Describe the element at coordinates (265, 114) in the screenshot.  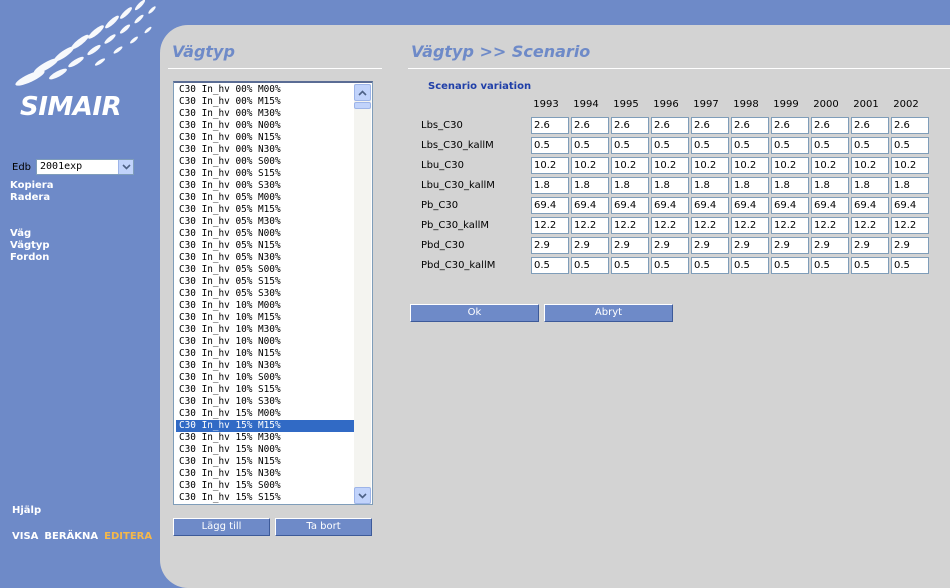
I see `list-item: C30 In_hv 00% M30%` at that location.